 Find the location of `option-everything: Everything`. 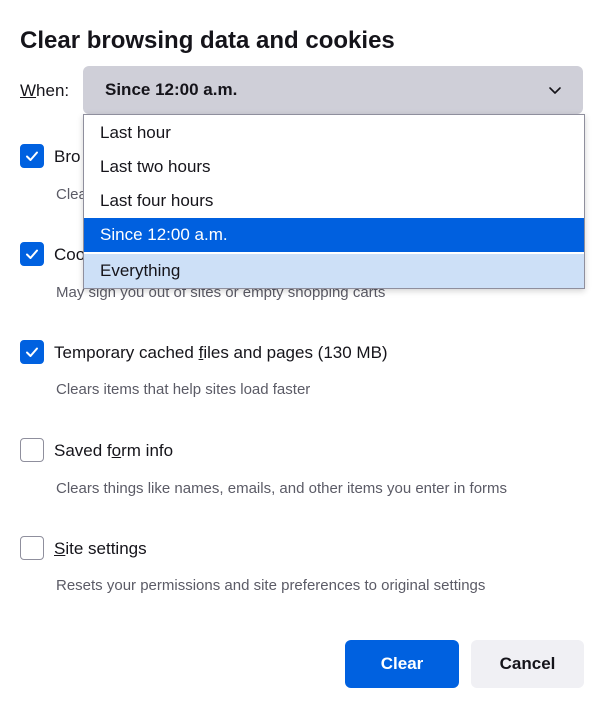

option-everything: Everything is located at coordinates (334, 271).